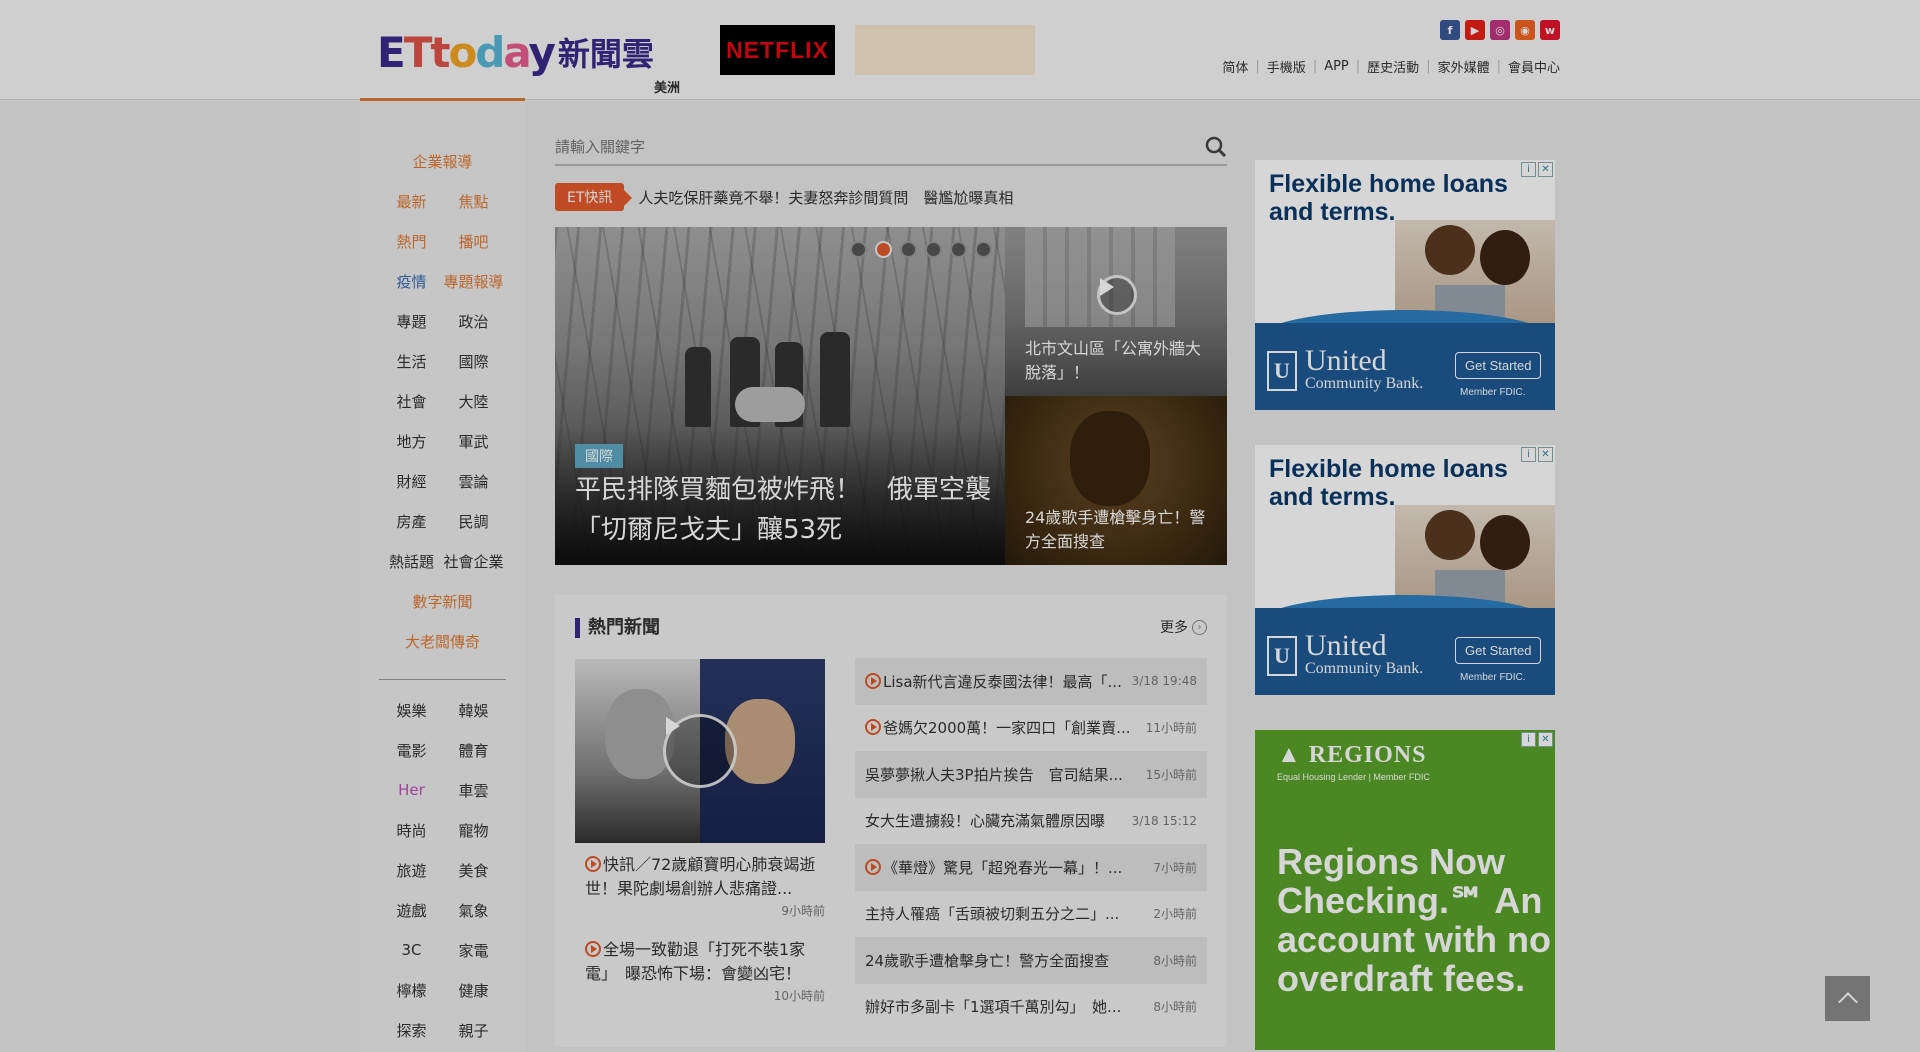  Describe the element at coordinates (1031, 1007) in the screenshot. I see `list-item: 辦好市多副卡「1選項千萬別勾」 她... 8小時前` at that location.